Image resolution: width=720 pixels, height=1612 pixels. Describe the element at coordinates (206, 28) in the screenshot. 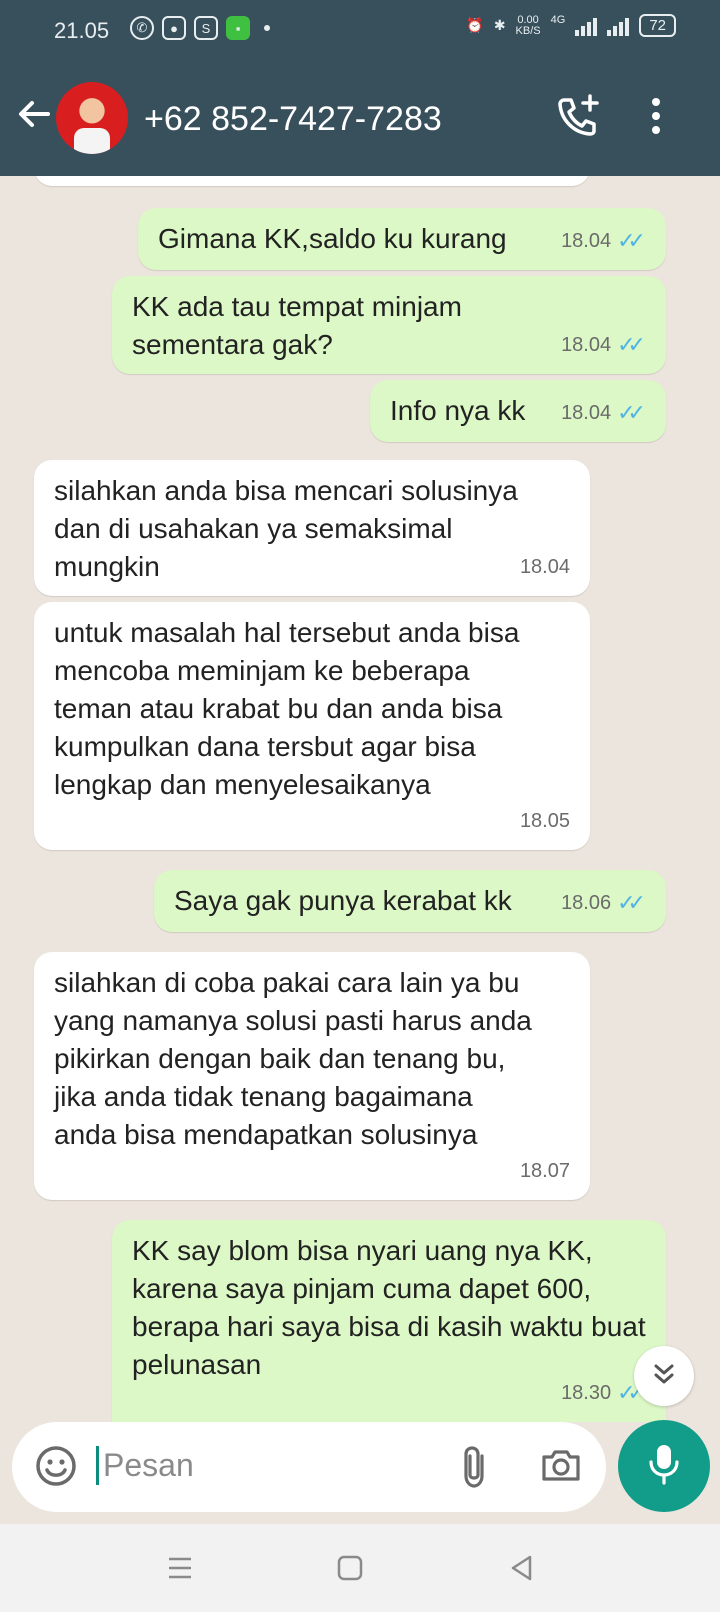

I see `shop-notification-icon: S` at that location.